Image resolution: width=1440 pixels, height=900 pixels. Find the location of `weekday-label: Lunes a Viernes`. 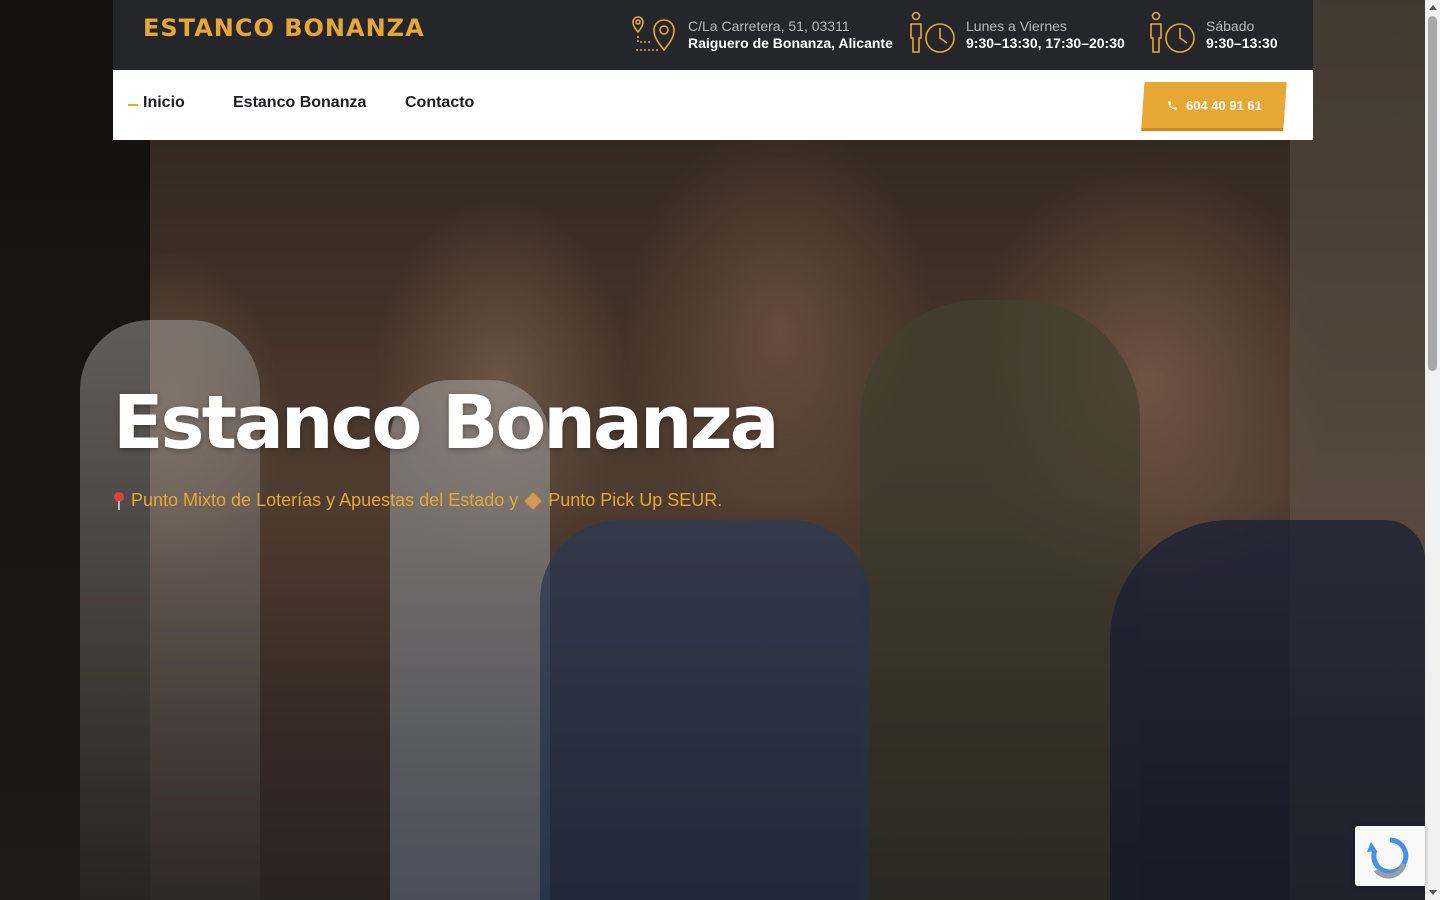

weekday-label: Lunes a Viernes is located at coordinates (1016, 26).